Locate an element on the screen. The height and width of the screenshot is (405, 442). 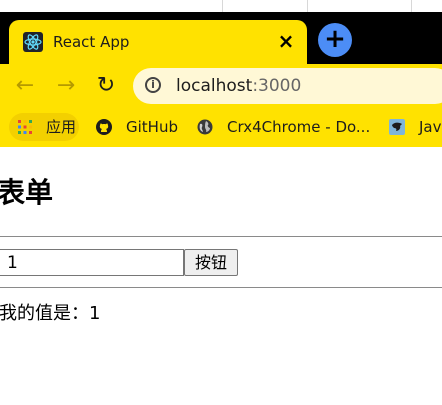
react-icon is located at coordinates (33, 42).